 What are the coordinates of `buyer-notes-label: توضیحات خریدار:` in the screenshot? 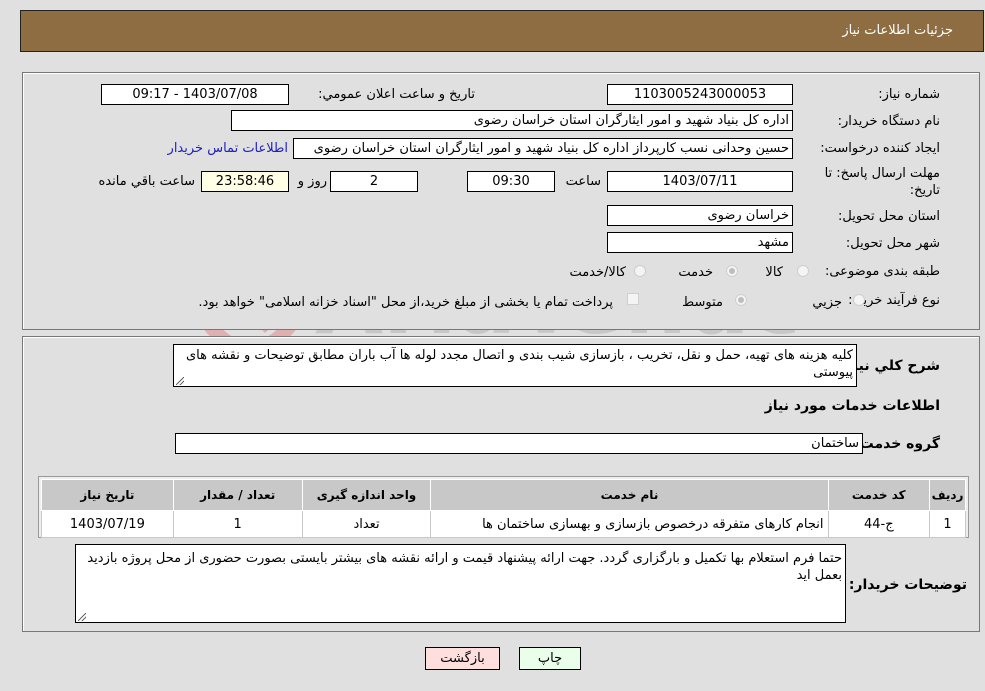 It's located at (907, 585).